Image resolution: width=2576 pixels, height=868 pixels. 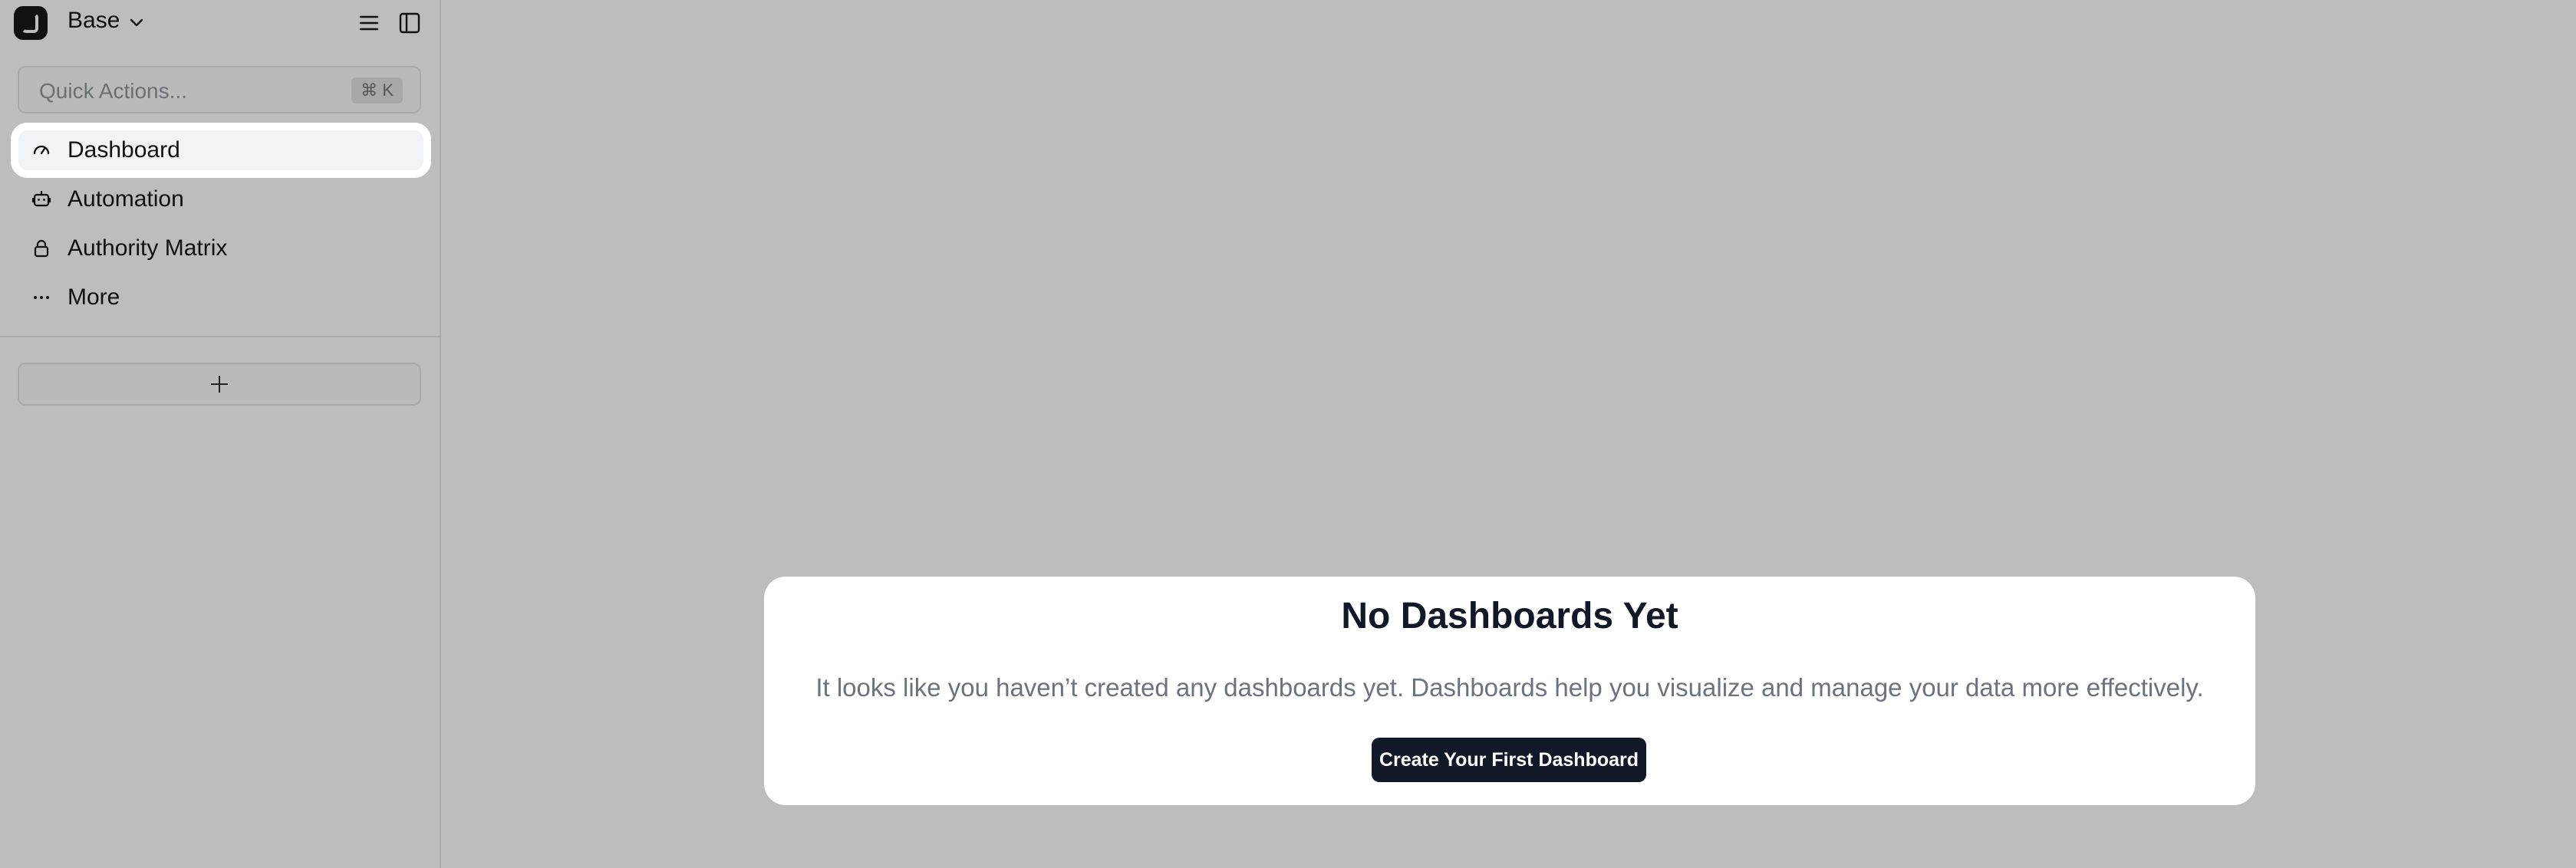 I want to click on more-horizontal-icon, so click(x=41, y=297).